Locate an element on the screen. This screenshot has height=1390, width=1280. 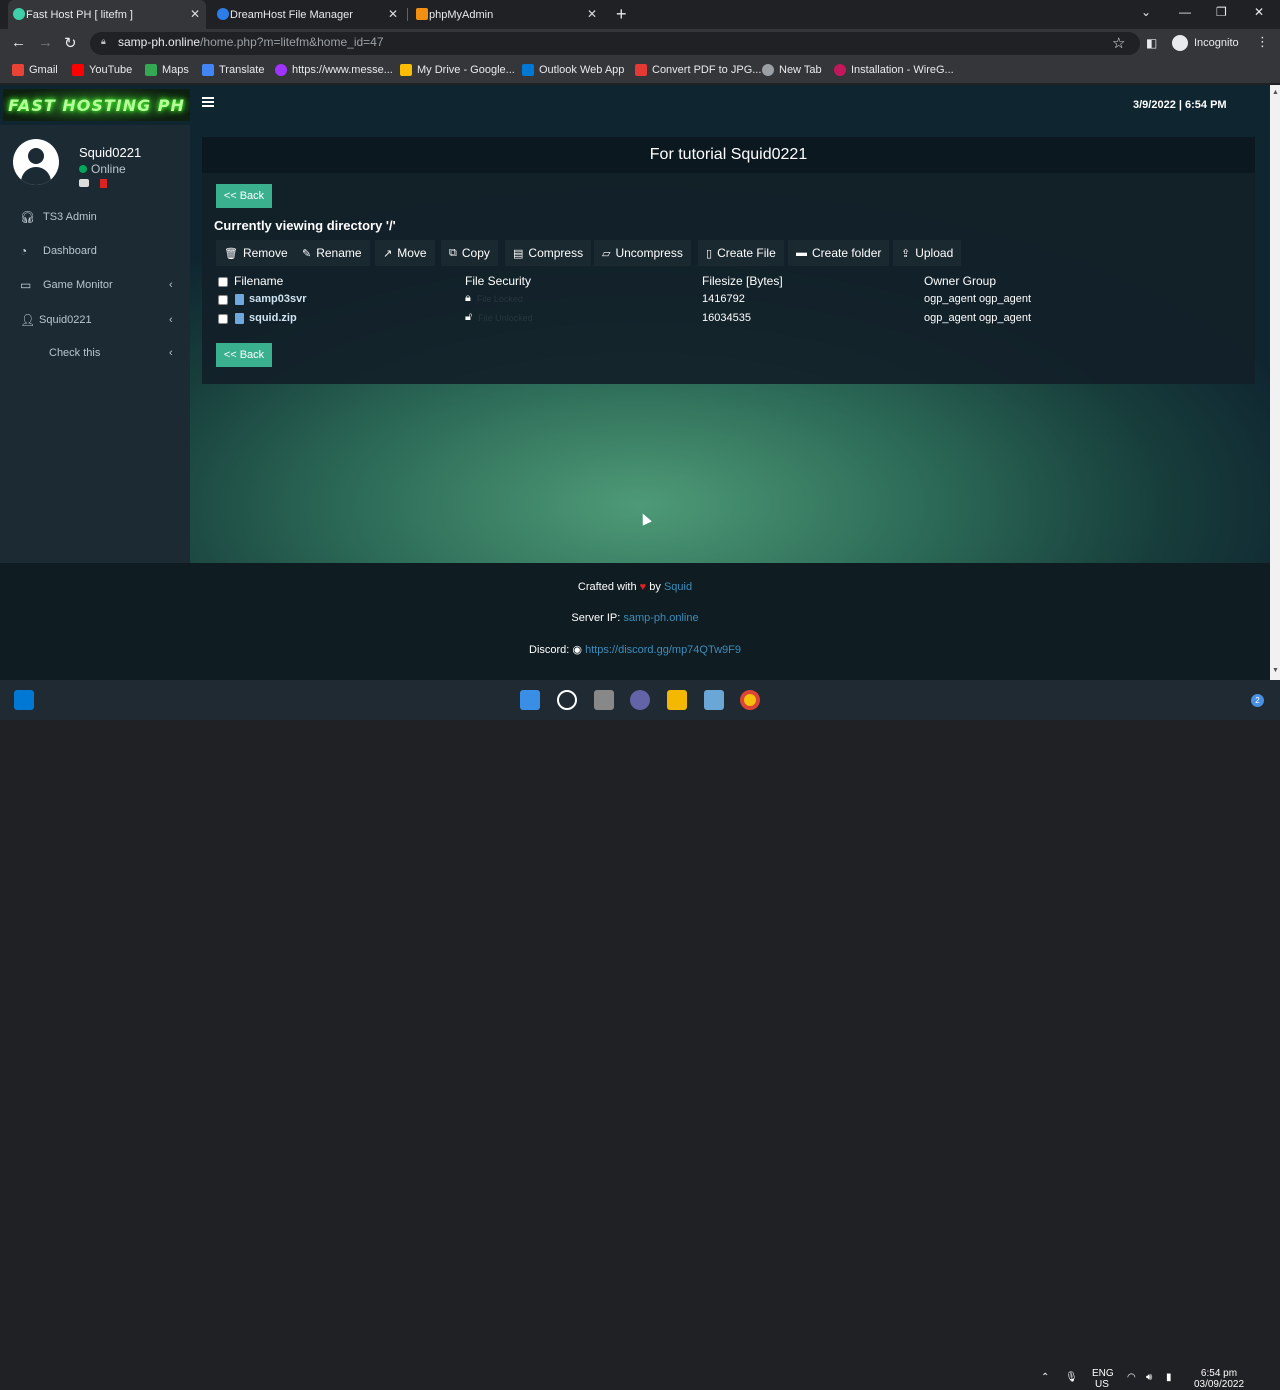
back-button-bottom: << Back is located at coordinates (244, 355).